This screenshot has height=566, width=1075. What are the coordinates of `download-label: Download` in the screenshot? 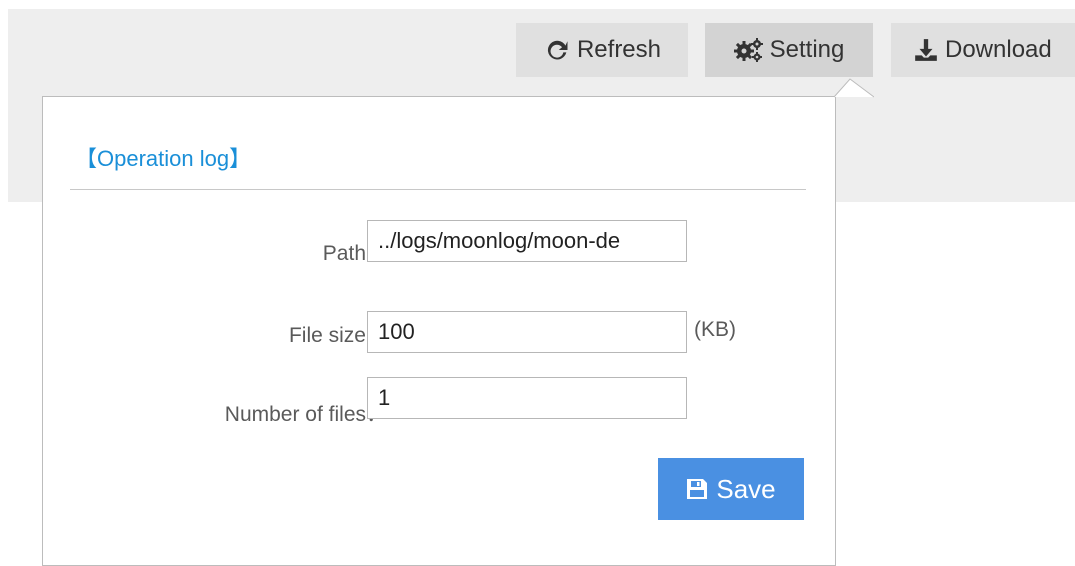 It's located at (998, 49).